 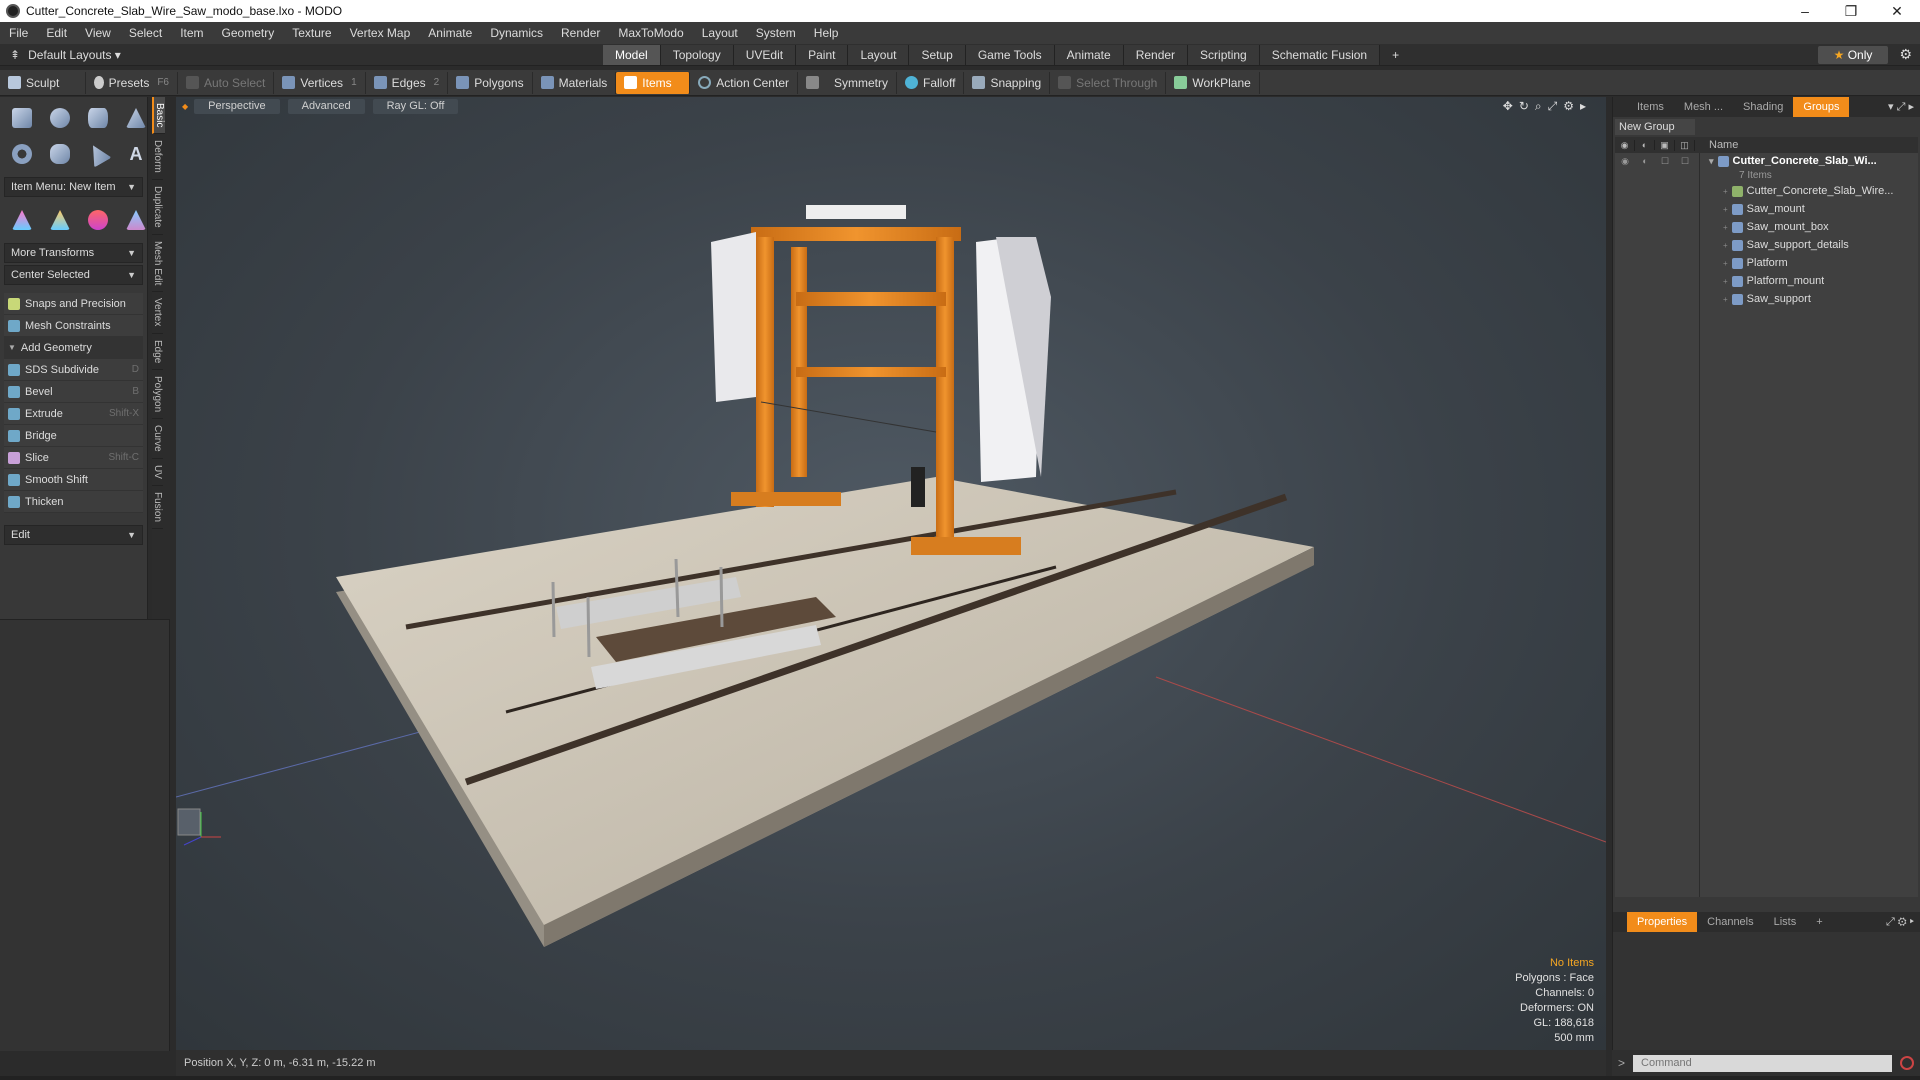 I want to click on tool-bevel: Bevel B, so click(x=73, y=392).